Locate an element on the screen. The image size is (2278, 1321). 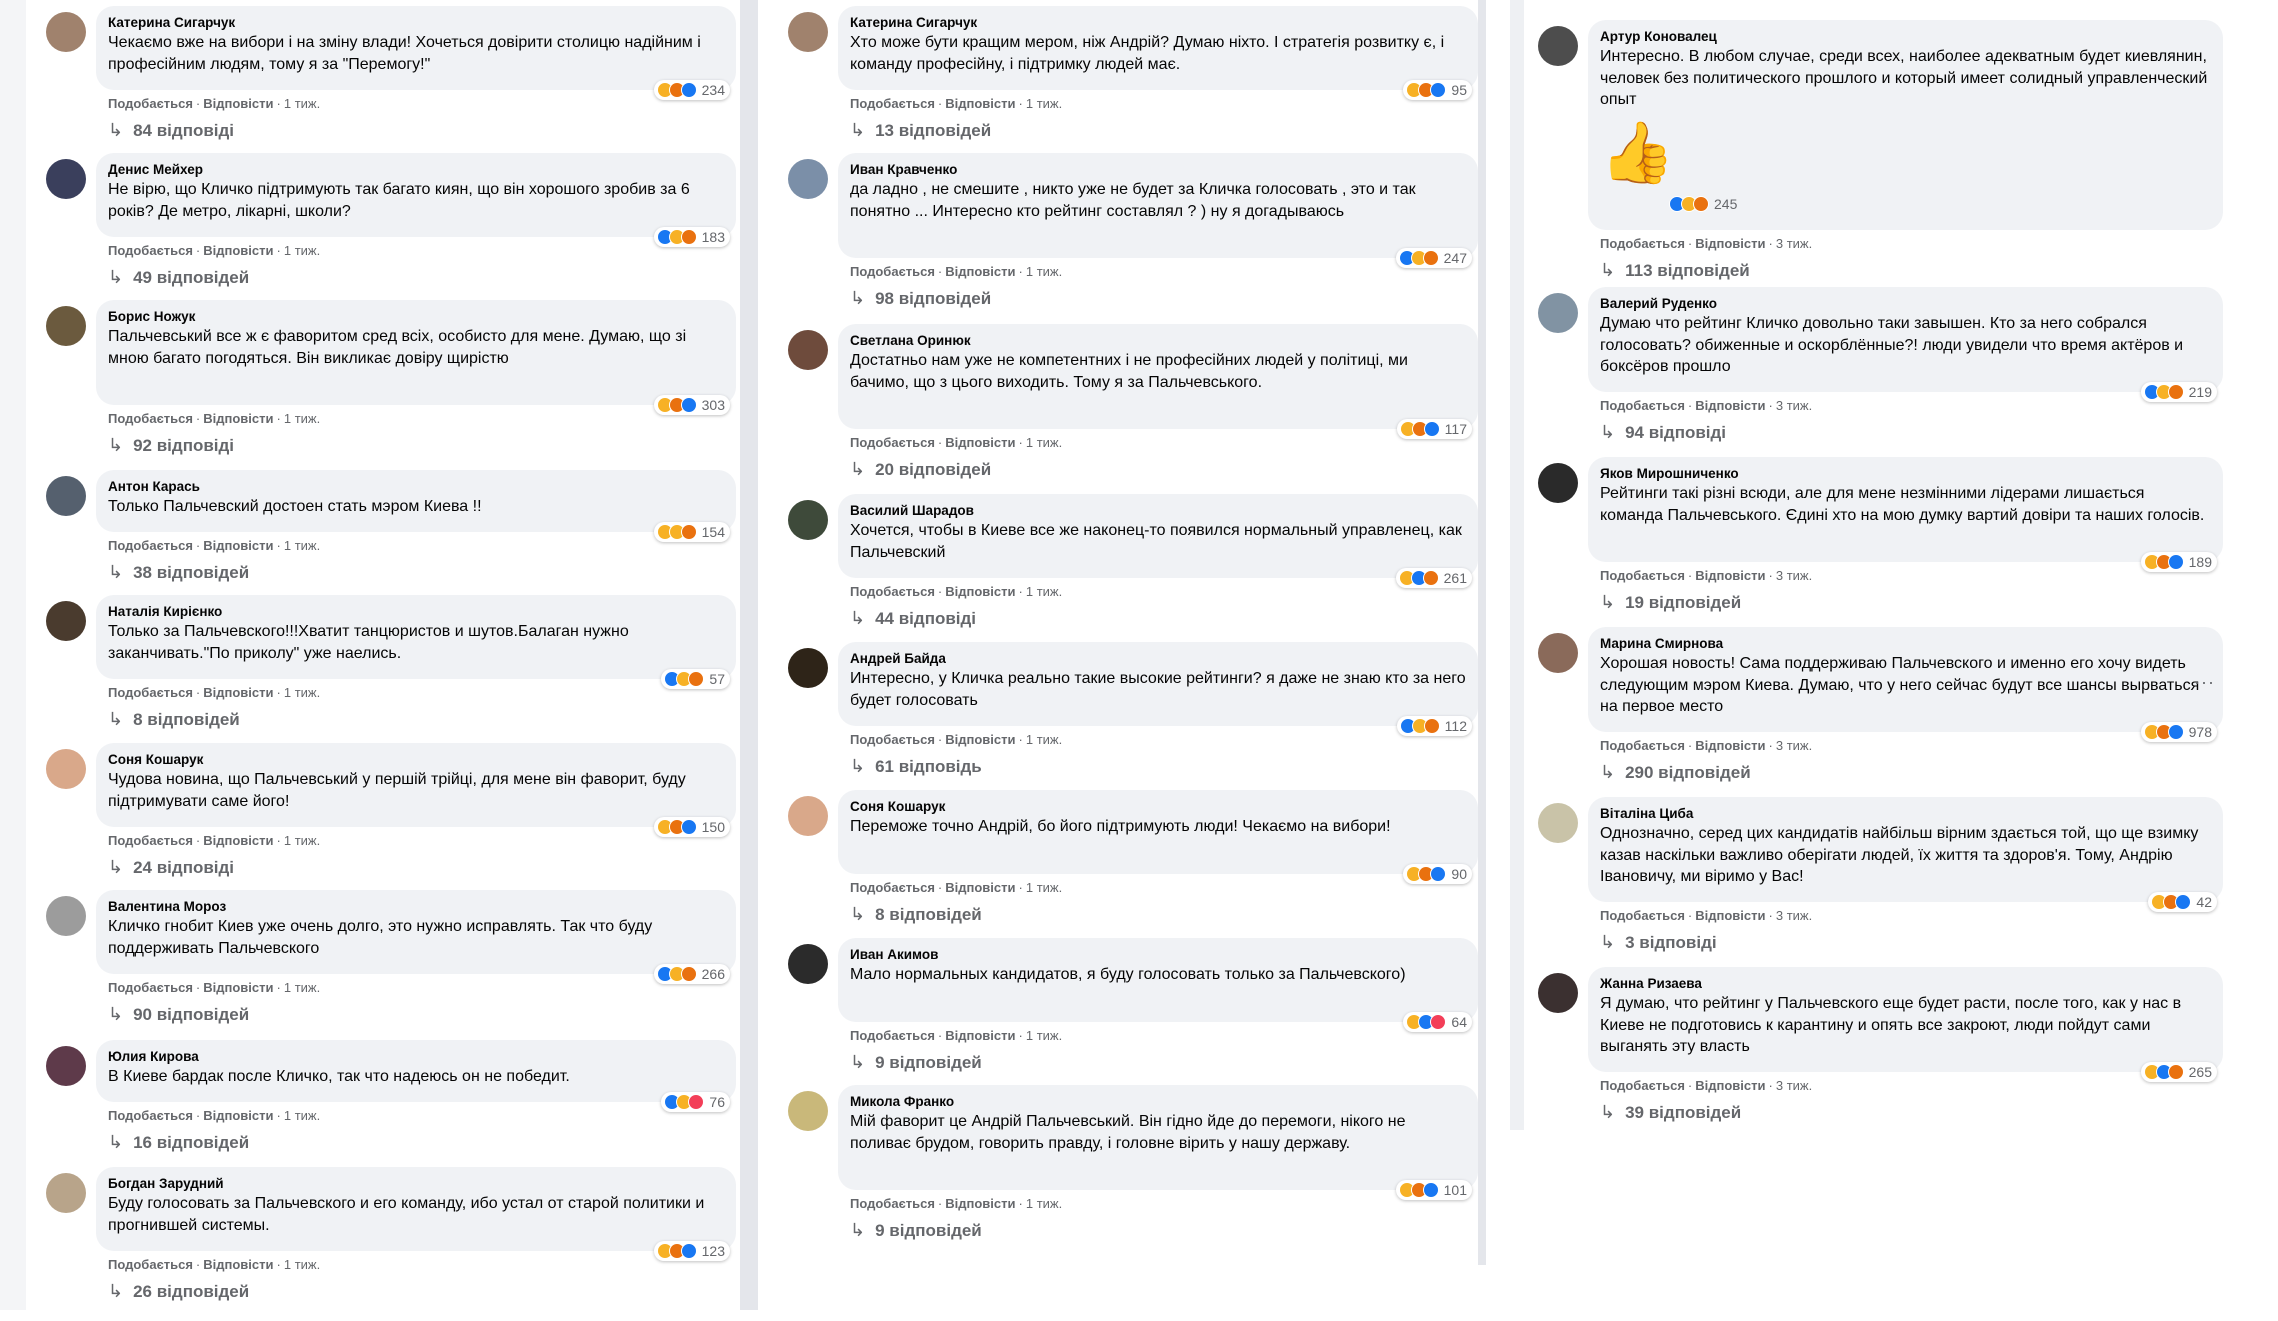
reactions-summary: 154 is located at coordinates (691, 532).